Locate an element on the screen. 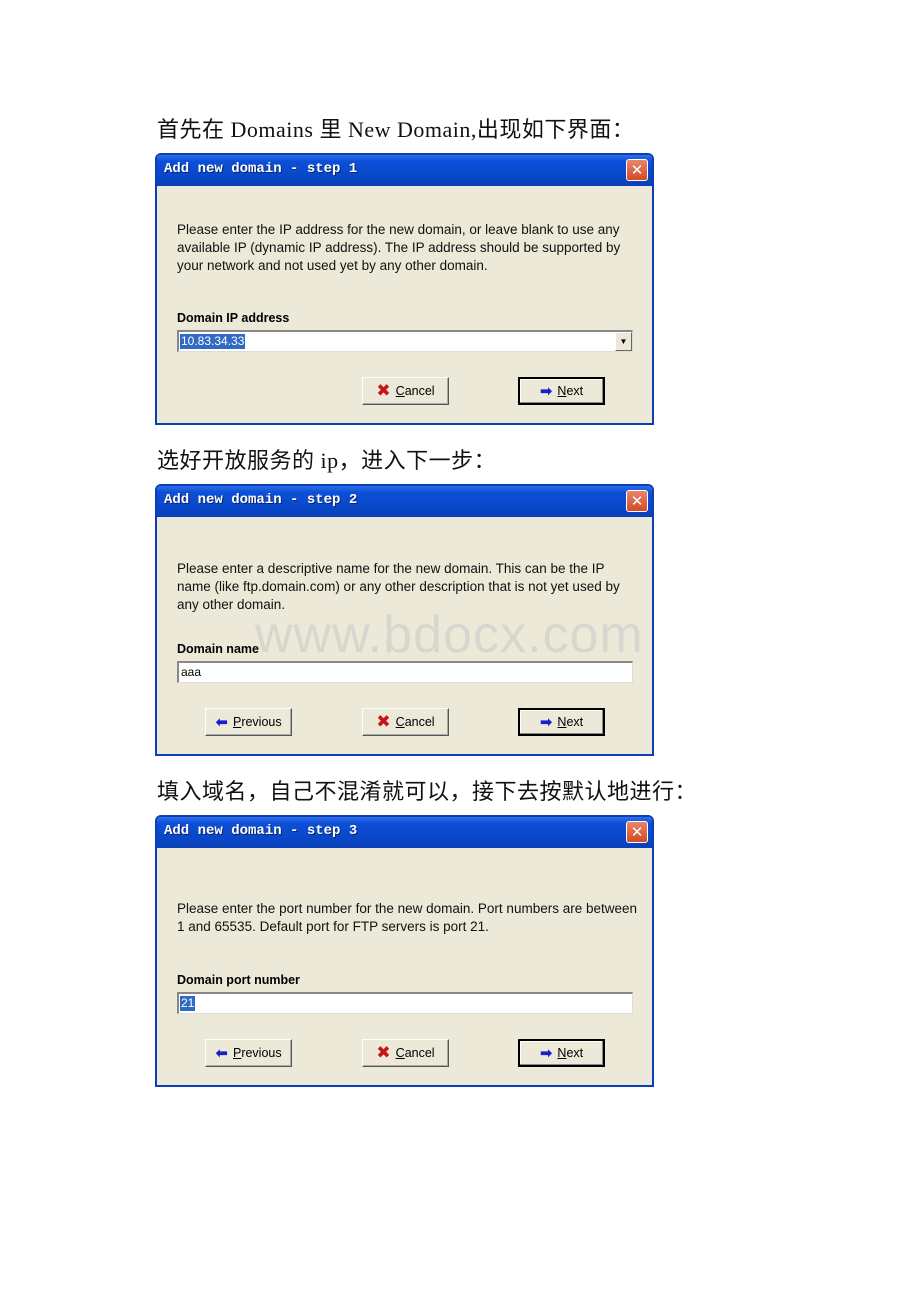 The image size is (920, 1302). dialog-title: Add new domain - step 1 is located at coordinates (261, 169).